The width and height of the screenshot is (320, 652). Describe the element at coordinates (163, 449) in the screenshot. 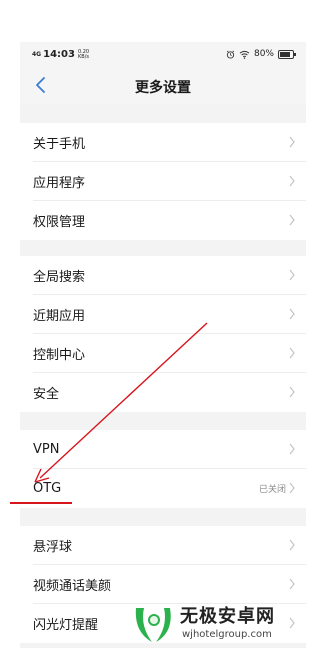

I see `settings-item-vpn: VPN` at that location.